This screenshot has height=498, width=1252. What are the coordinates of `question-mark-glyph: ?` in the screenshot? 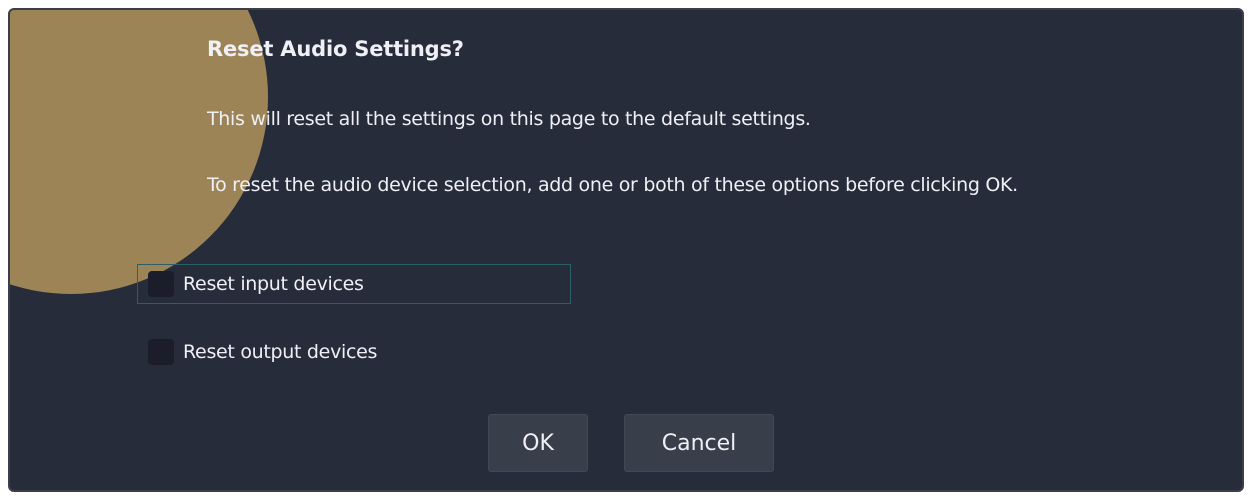 It's located at (24, 60).